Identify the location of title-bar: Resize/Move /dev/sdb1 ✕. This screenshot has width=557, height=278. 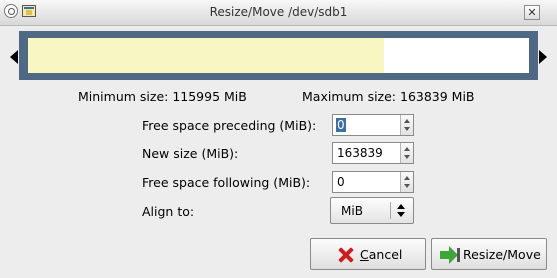
(278, 13).